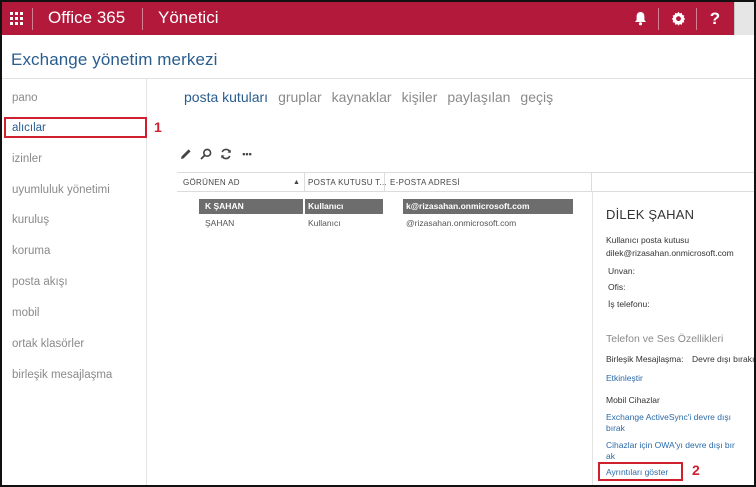  Describe the element at coordinates (420, 97) in the screenshot. I see `tab-kisiler: kişiler` at that location.